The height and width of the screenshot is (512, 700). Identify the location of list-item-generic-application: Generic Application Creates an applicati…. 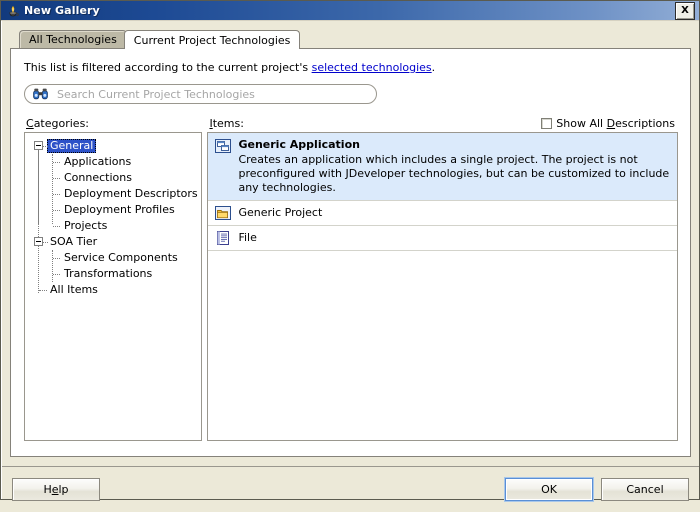
(442, 167).